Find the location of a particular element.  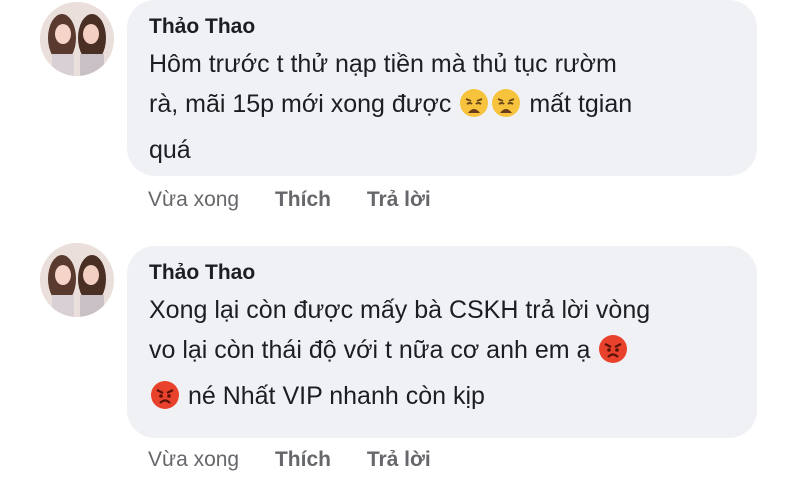

comment-text-line: vo lại còn thái độ với t nữa cơ anh em ạ is located at coordinates (373, 350).